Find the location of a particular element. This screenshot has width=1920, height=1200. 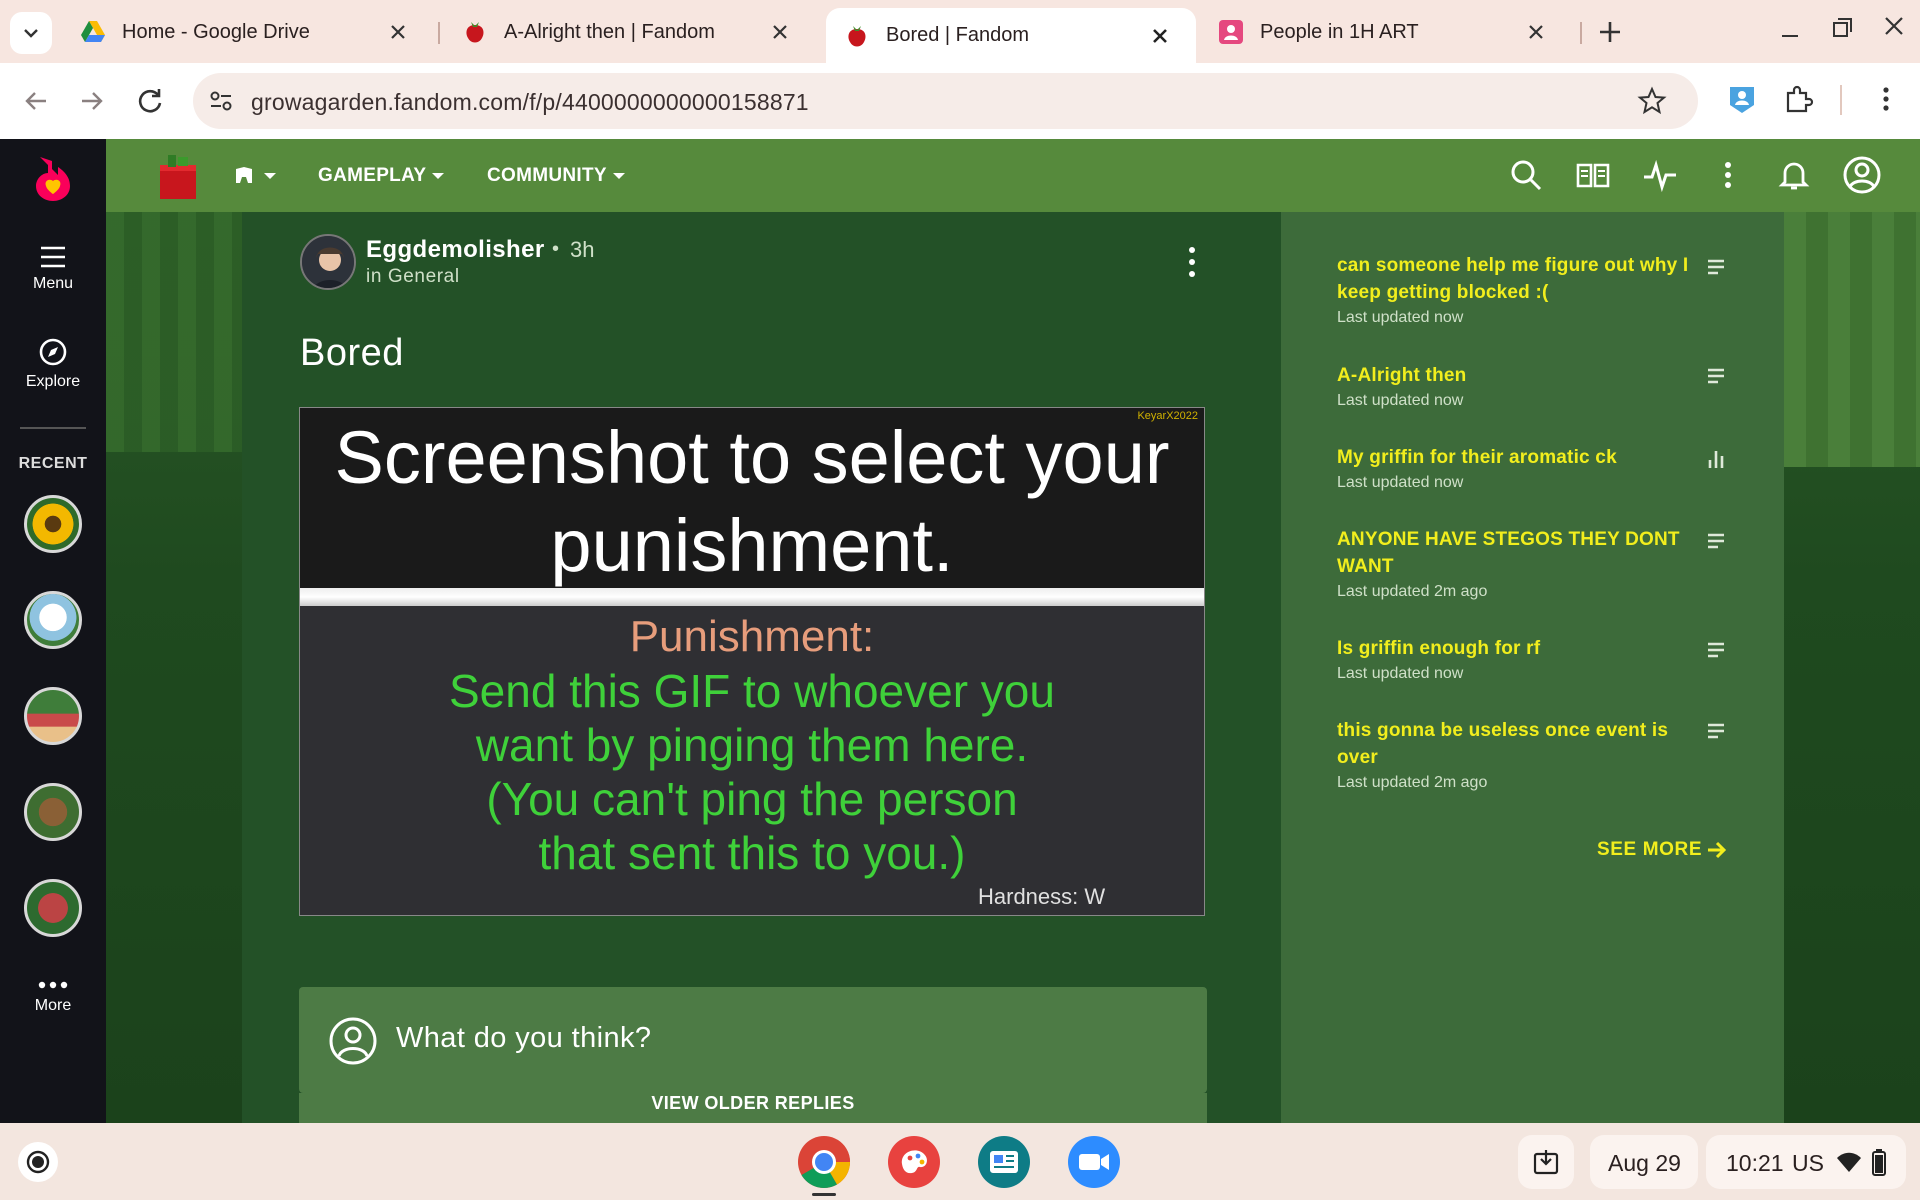

nav-community: COMMUNITY is located at coordinates (547, 176).